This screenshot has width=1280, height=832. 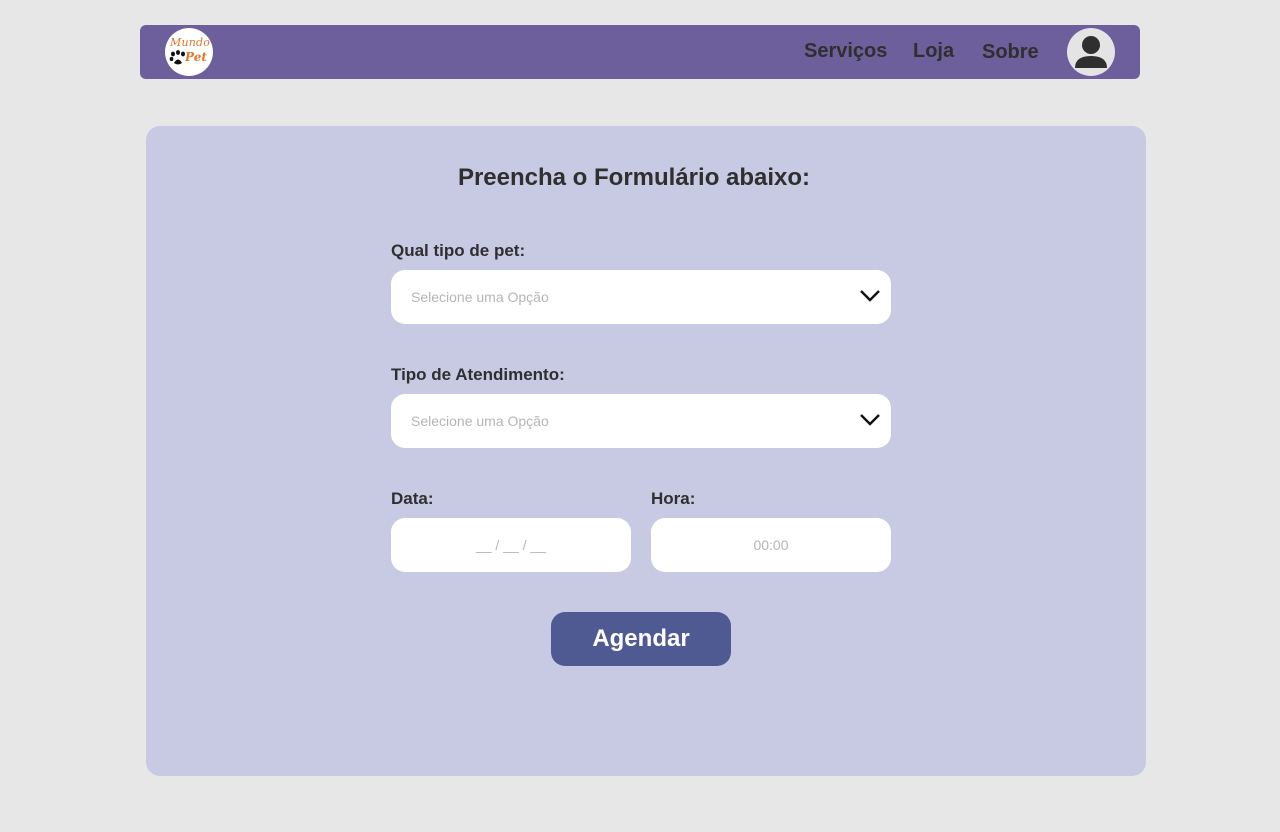 I want to click on date-input: __ / __ / __, so click(x=511, y=545).